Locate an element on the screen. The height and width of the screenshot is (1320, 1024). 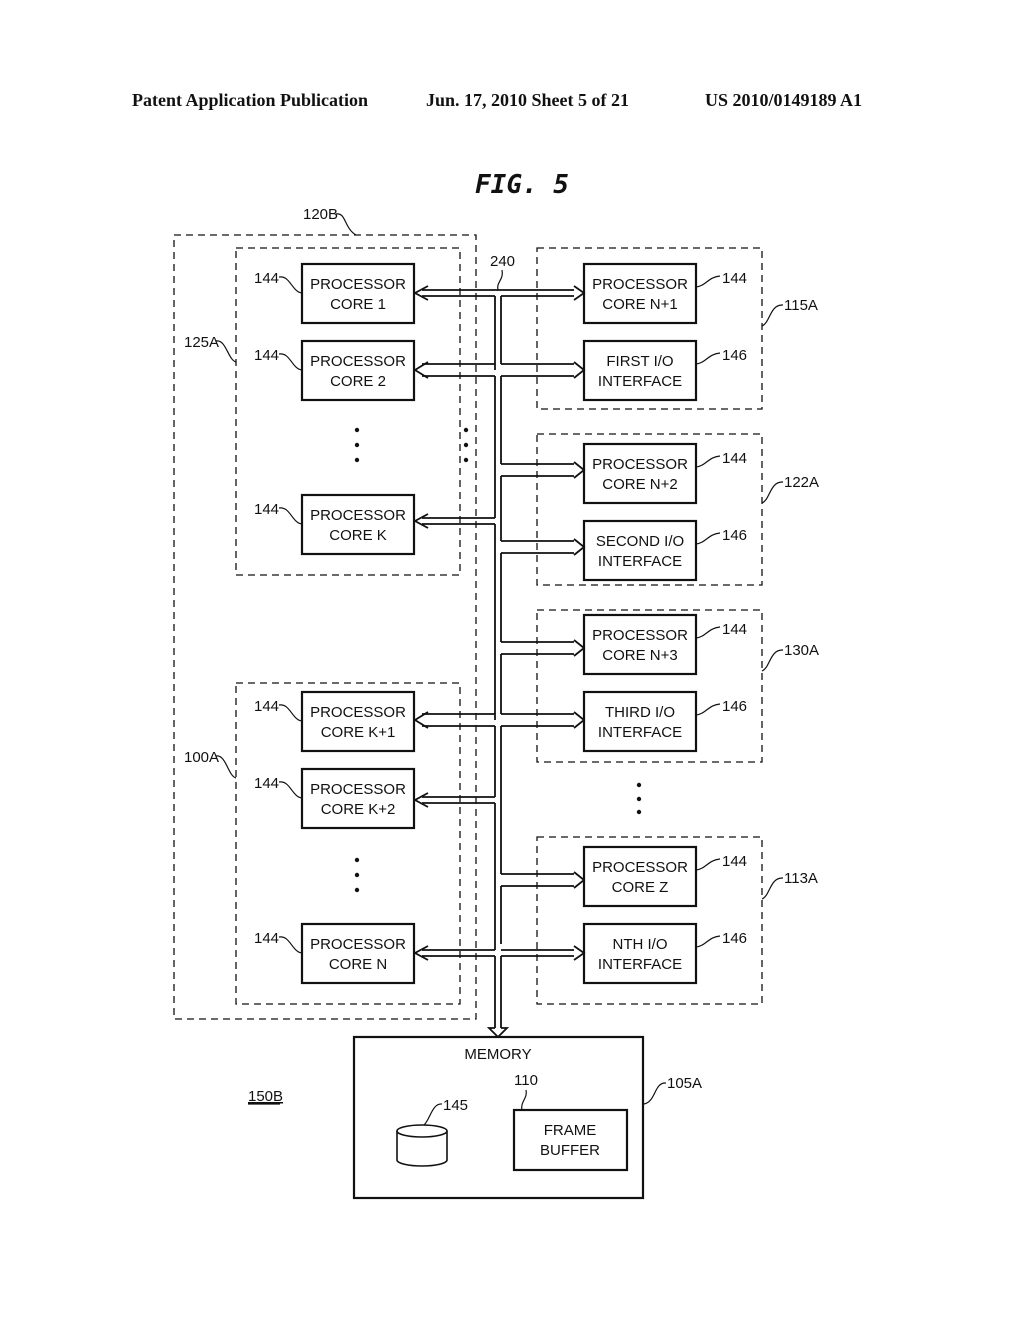
bus-leader is located at coordinates (500, 280).